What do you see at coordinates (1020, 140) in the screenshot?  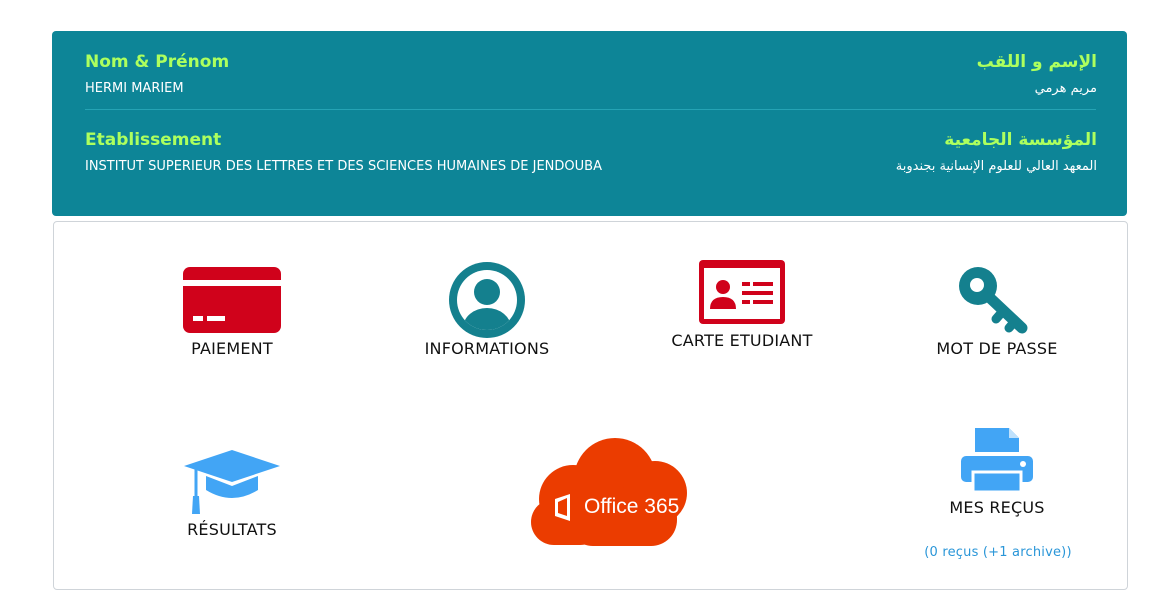 I see `institution-label-ar: المؤسسة الجامعية` at bounding box center [1020, 140].